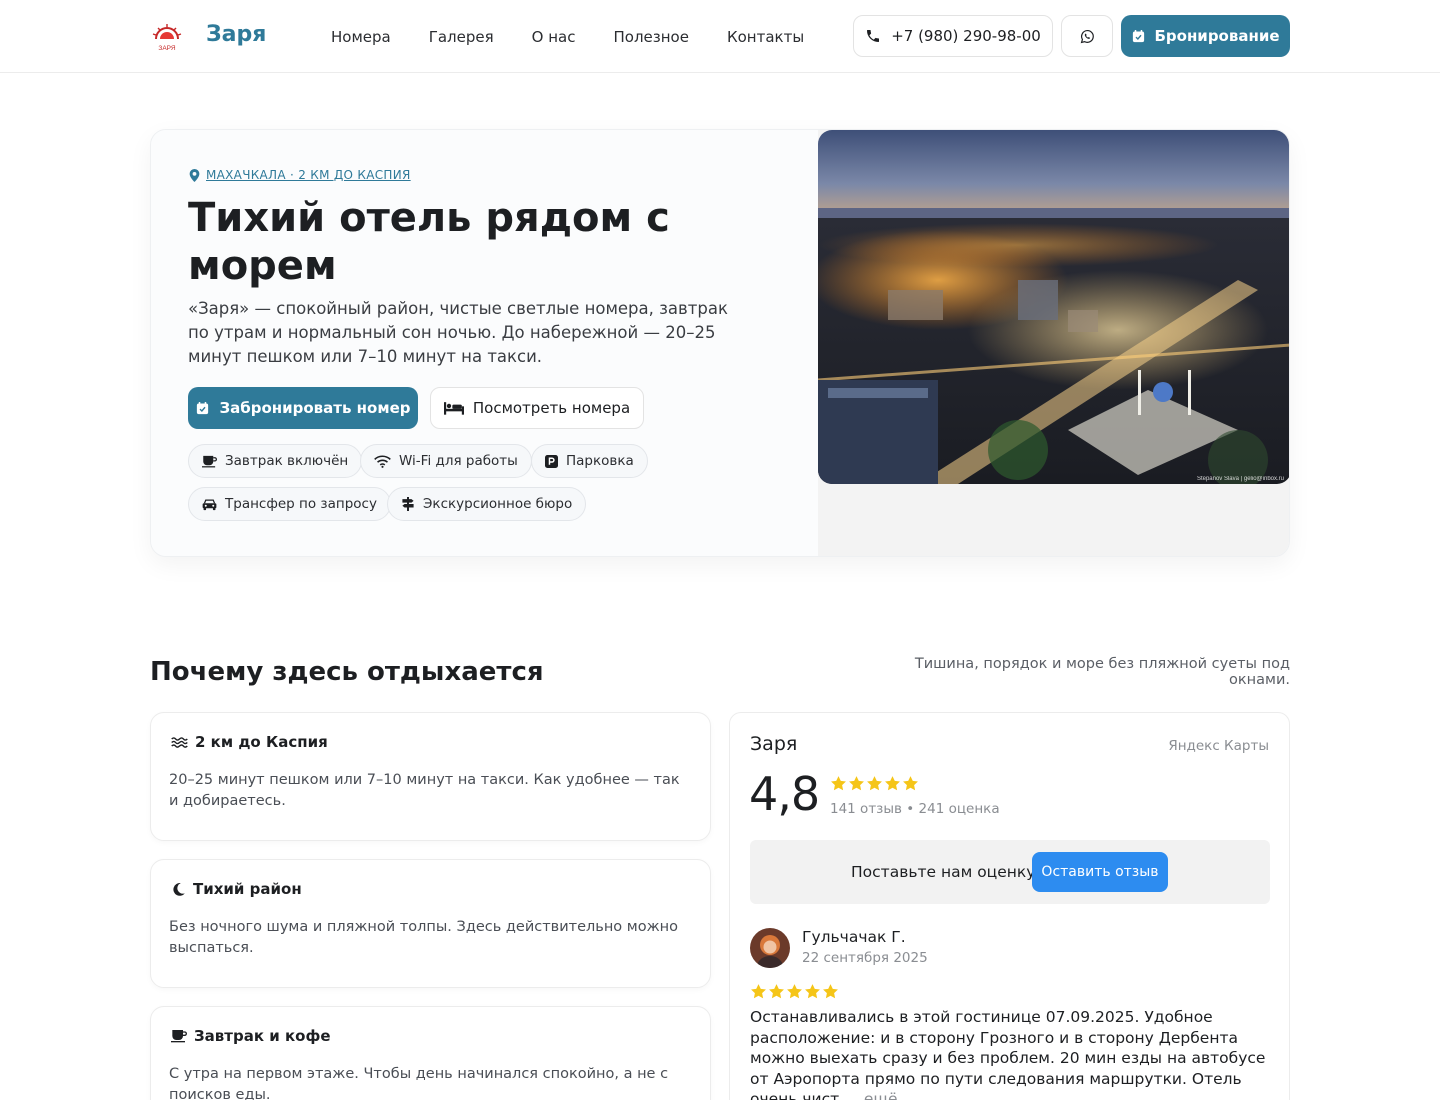  I want to click on chip-label: Трансфер по запросу, so click(301, 504).